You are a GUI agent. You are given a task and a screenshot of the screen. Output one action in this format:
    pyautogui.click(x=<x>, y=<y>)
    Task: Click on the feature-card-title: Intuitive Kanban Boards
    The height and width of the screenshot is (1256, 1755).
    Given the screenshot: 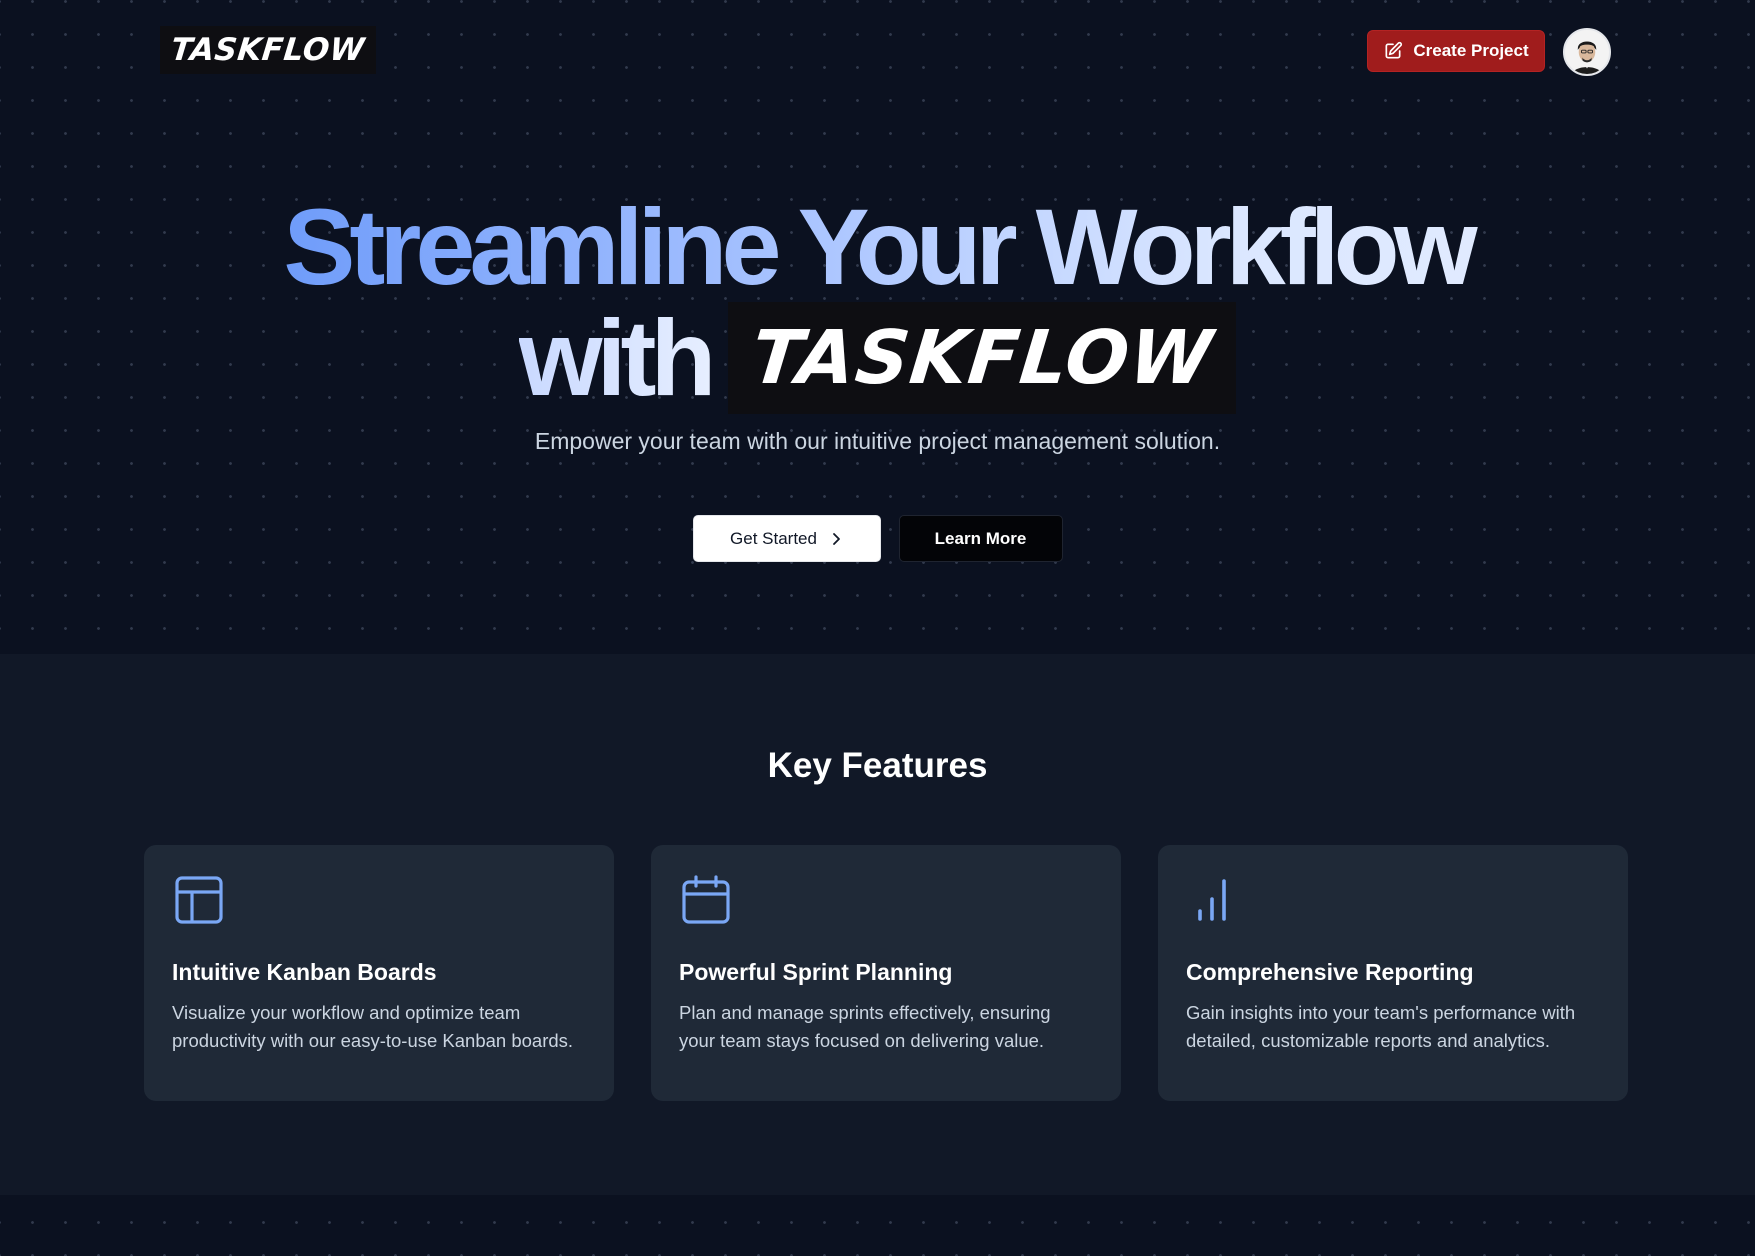 What is the action you would take?
    pyautogui.click(x=304, y=972)
    